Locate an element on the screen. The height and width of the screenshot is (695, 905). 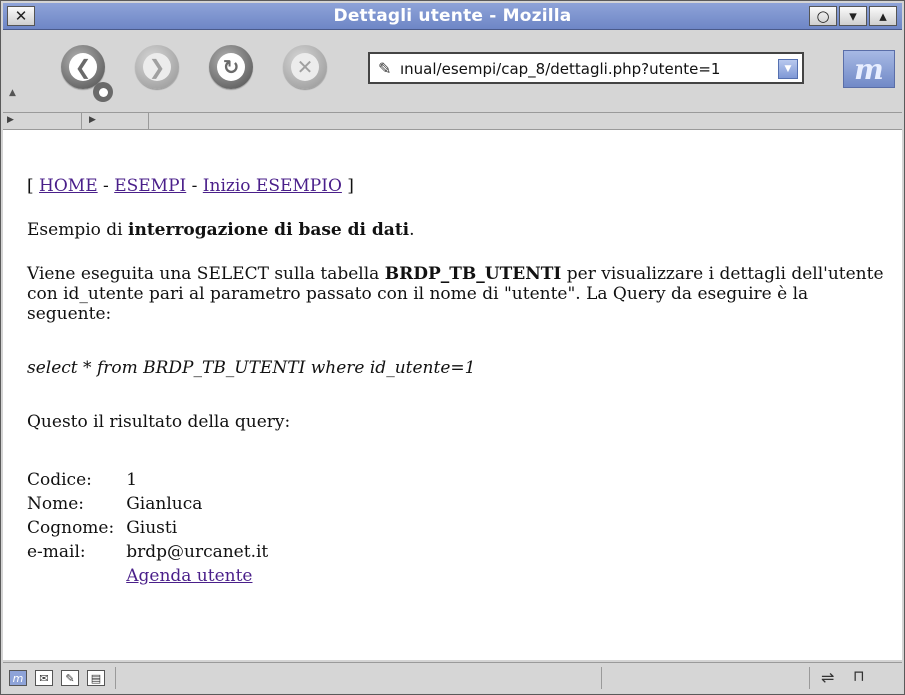
composer-icon: ✎ is located at coordinates (70, 678).